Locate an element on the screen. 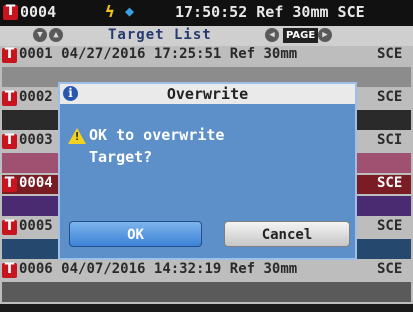  row-text: 0006 04/07/2016 14:32:19 Ref 30mm is located at coordinates (158, 269).